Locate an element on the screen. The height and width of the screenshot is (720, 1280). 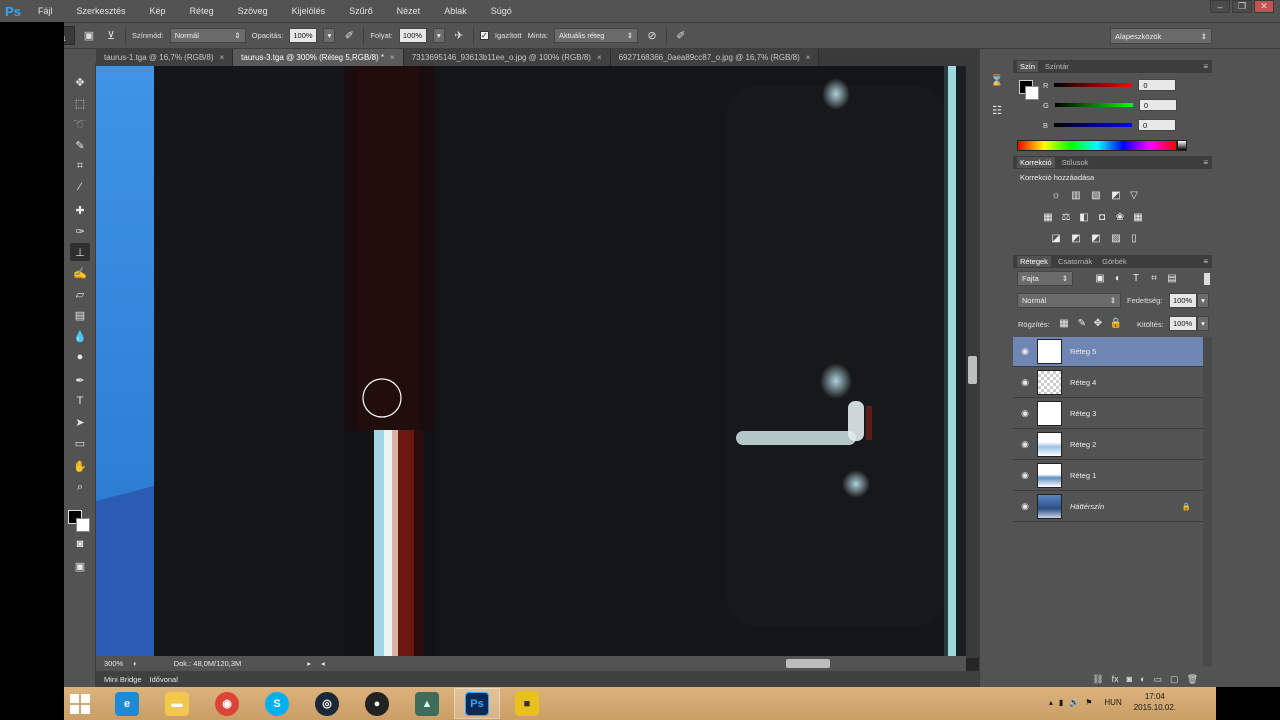
filter-type-icon: T is located at coordinates (1136, 278).